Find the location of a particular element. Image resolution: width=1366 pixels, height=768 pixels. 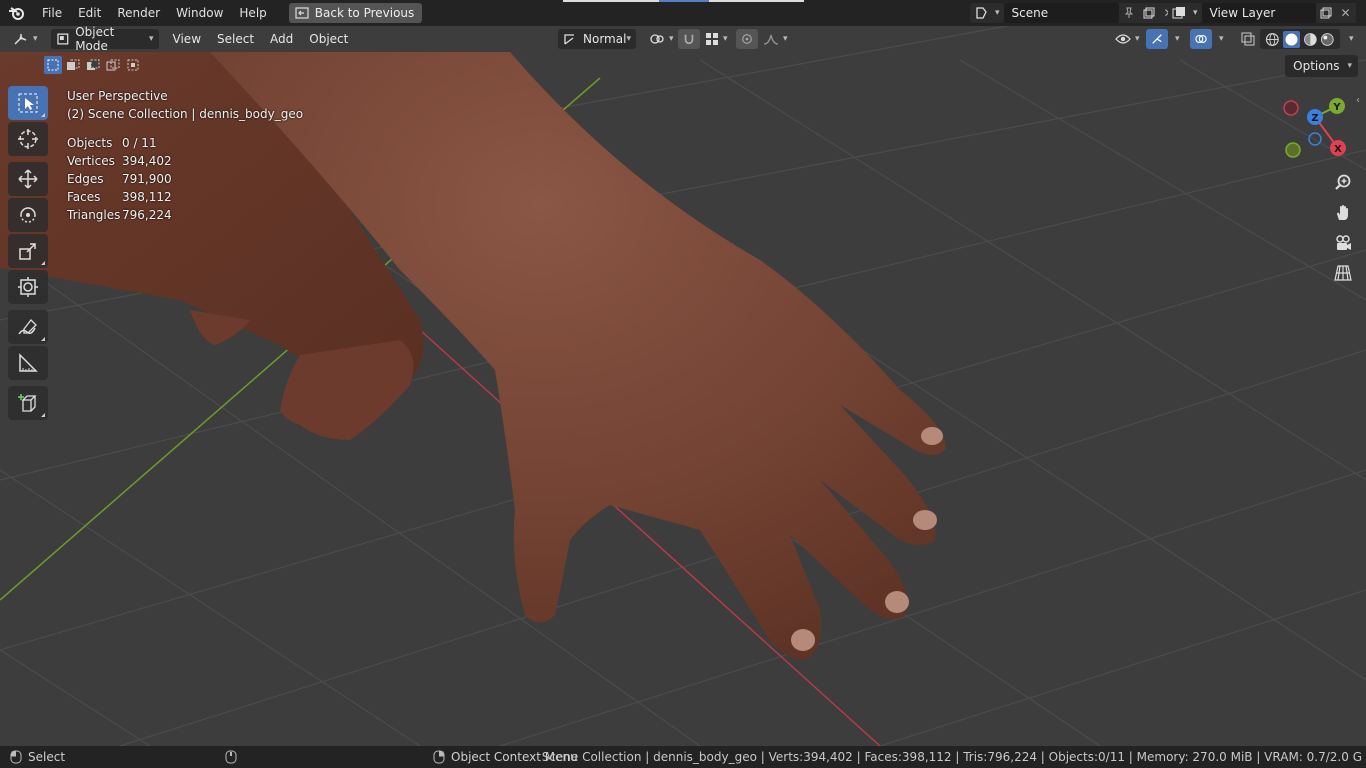

select-new-icon is located at coordinates (53, 65).